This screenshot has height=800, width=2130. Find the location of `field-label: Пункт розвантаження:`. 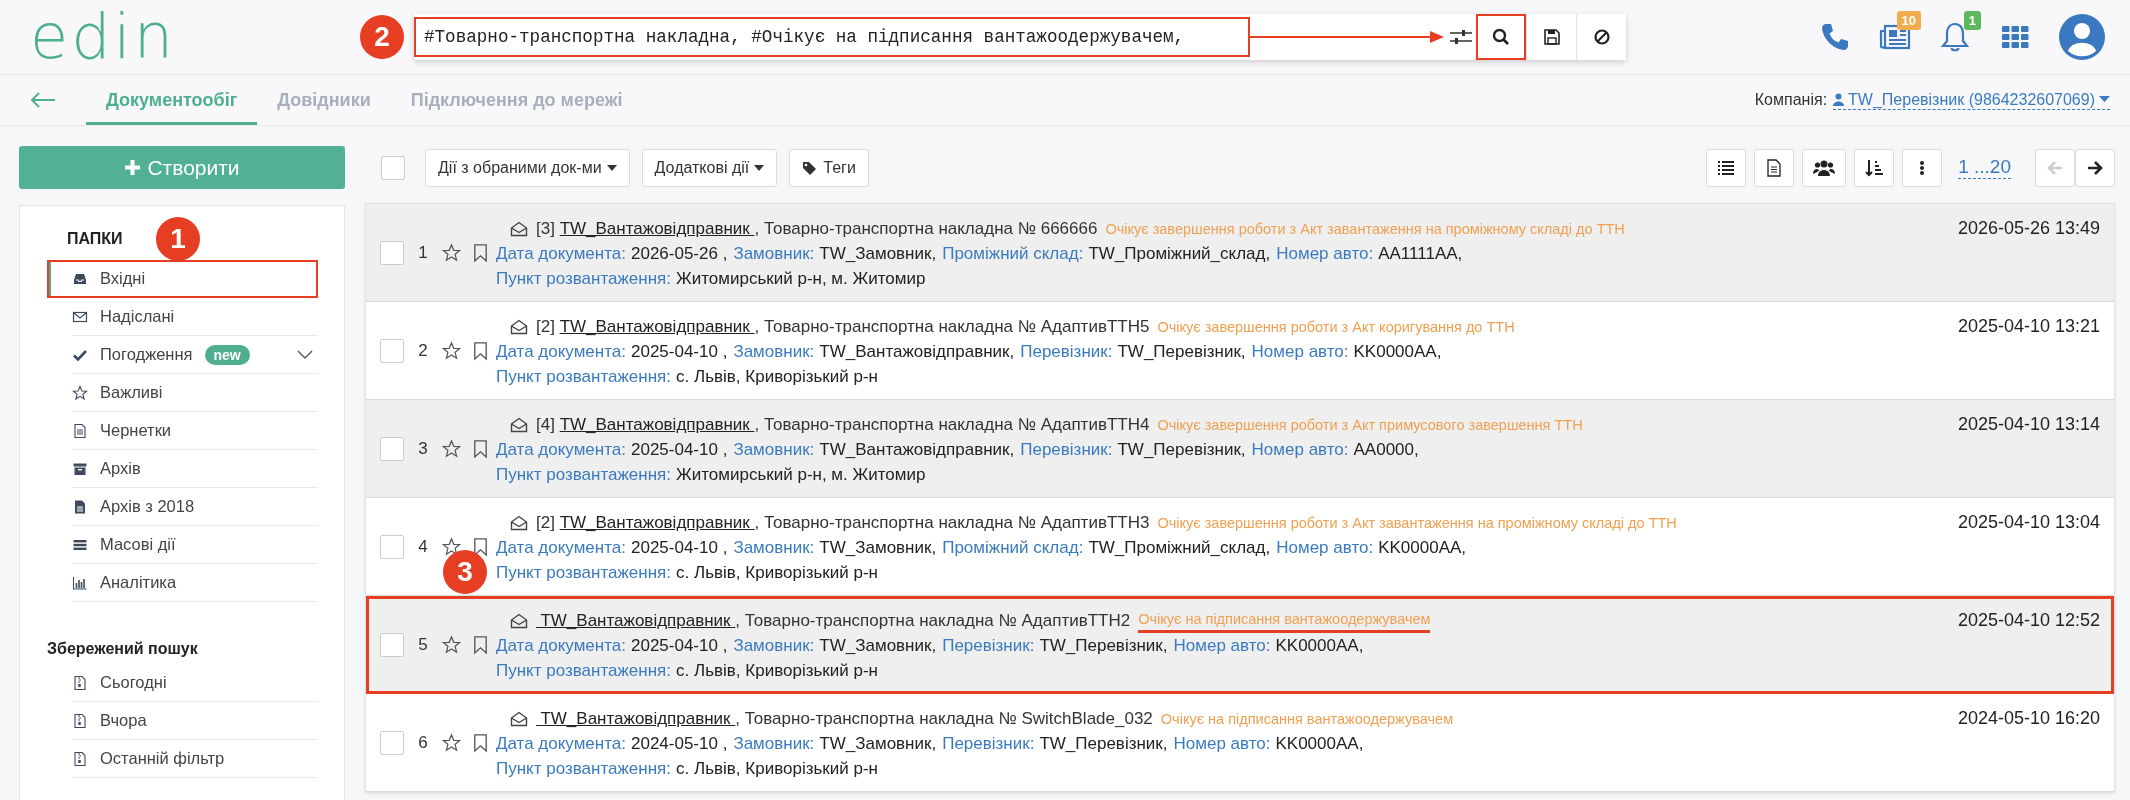

field-label: Пункт розвантаження: is located at coordinates (584, 769).